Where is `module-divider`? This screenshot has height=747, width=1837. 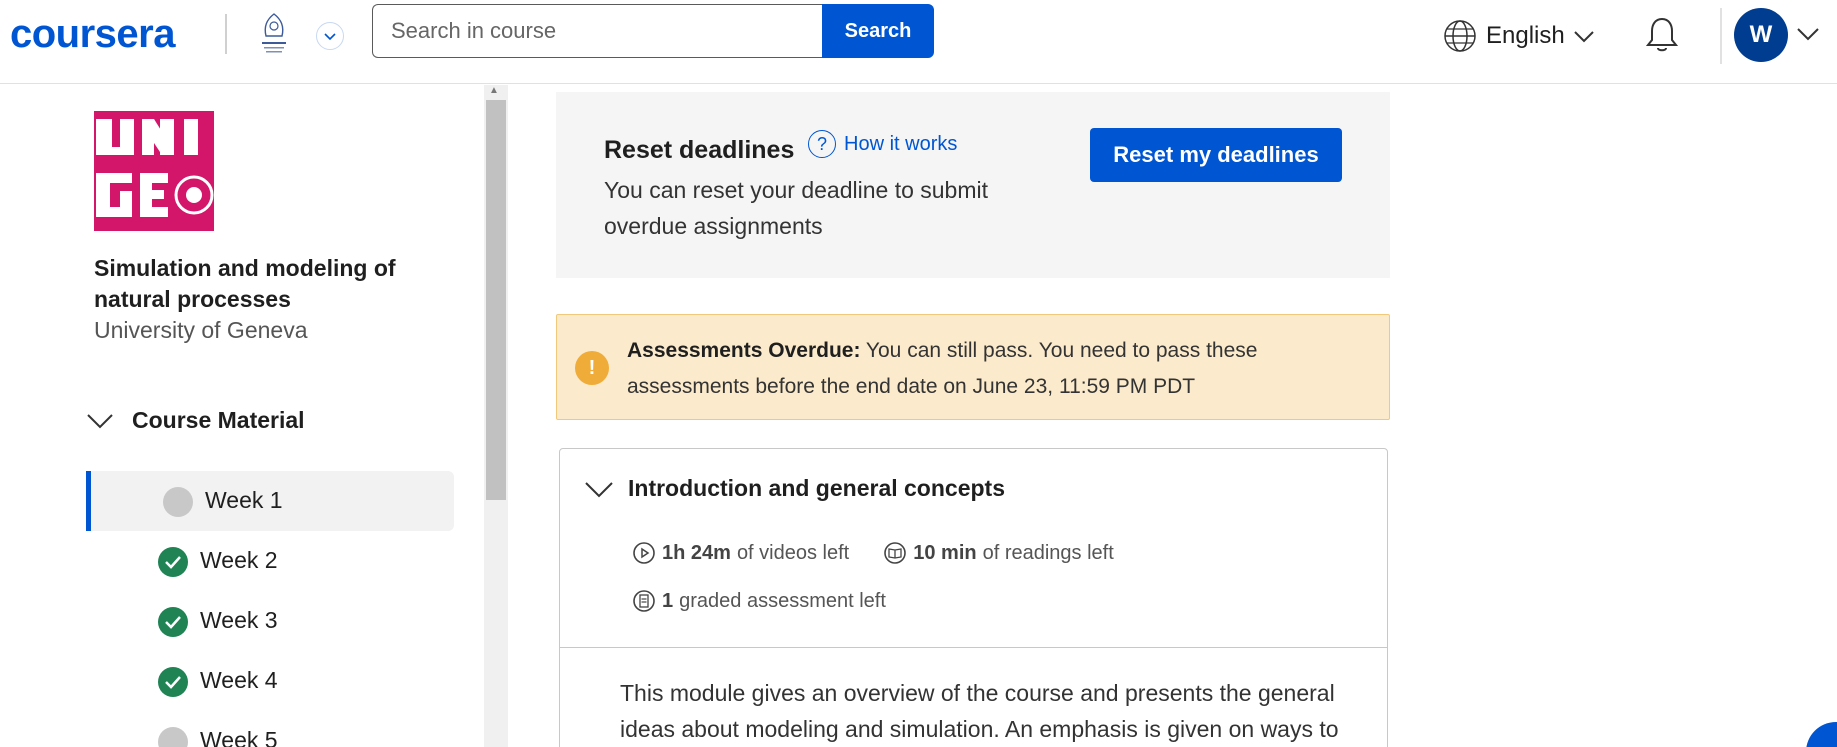
module-divider is located at coordinates (973, 647).